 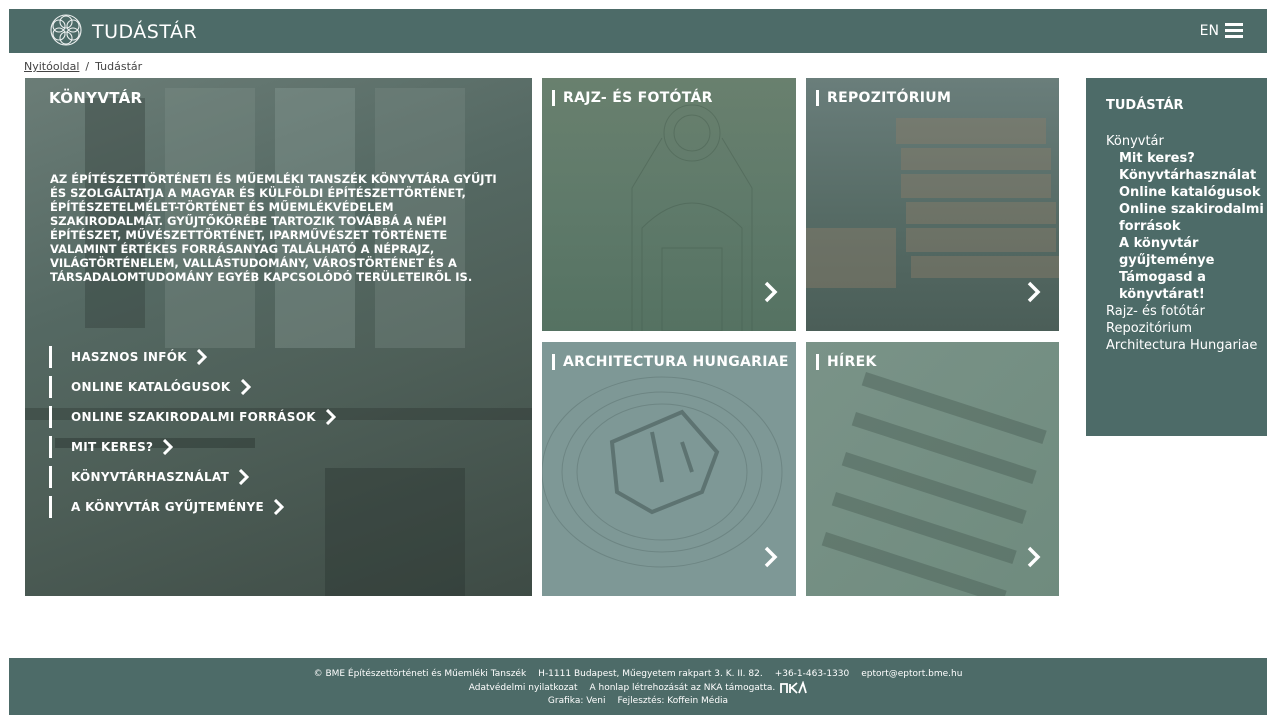 I want to click on link-konyvtar-gyujtemenye: A KÖNYVTÁR GYŰJTEMÉNYE, so click(x=192, y=507).